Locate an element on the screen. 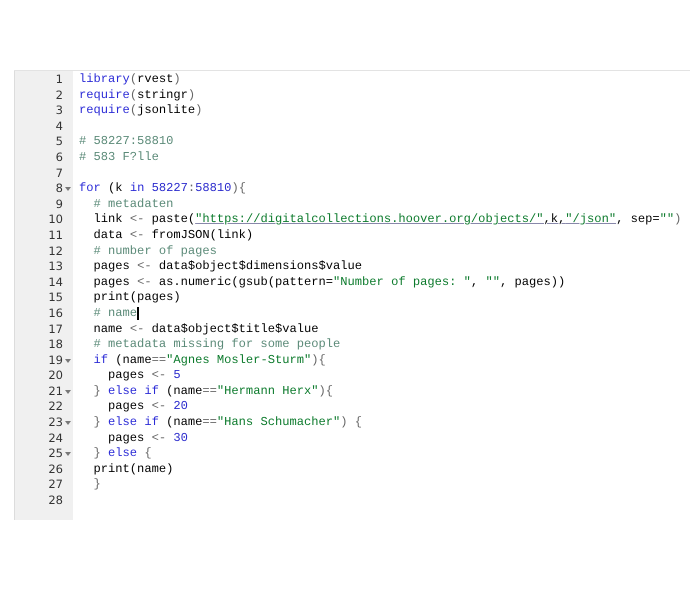 The width and height of the screenshot is (700, 600). line-number: 1 is located at coordinates (59, 80).